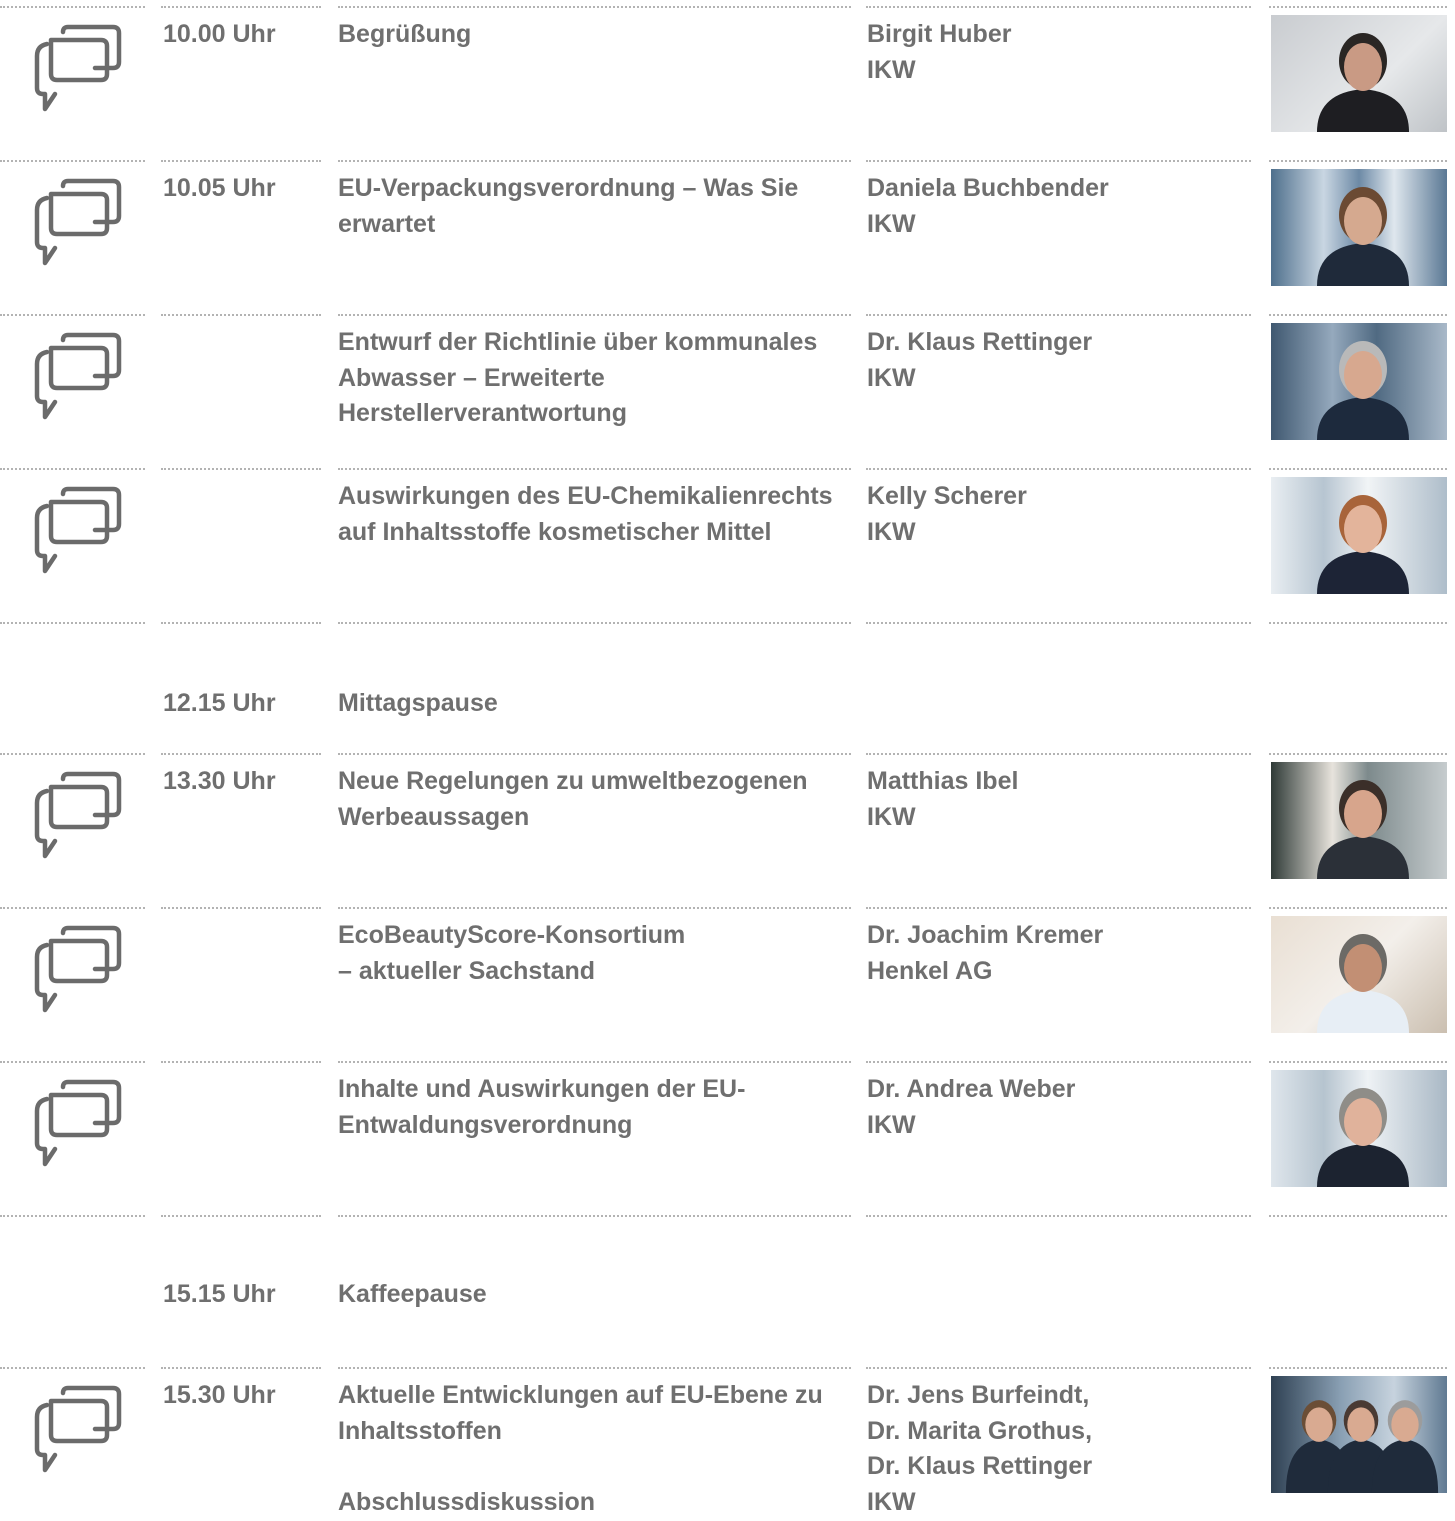 The width and height of the screenshot is (1455, 1521). What do you see at coordinates (978, 1395) in the screenshot?
I see `speaker-name: Dr. Jens Burfeindt,` at bounding box center [978, 1395].